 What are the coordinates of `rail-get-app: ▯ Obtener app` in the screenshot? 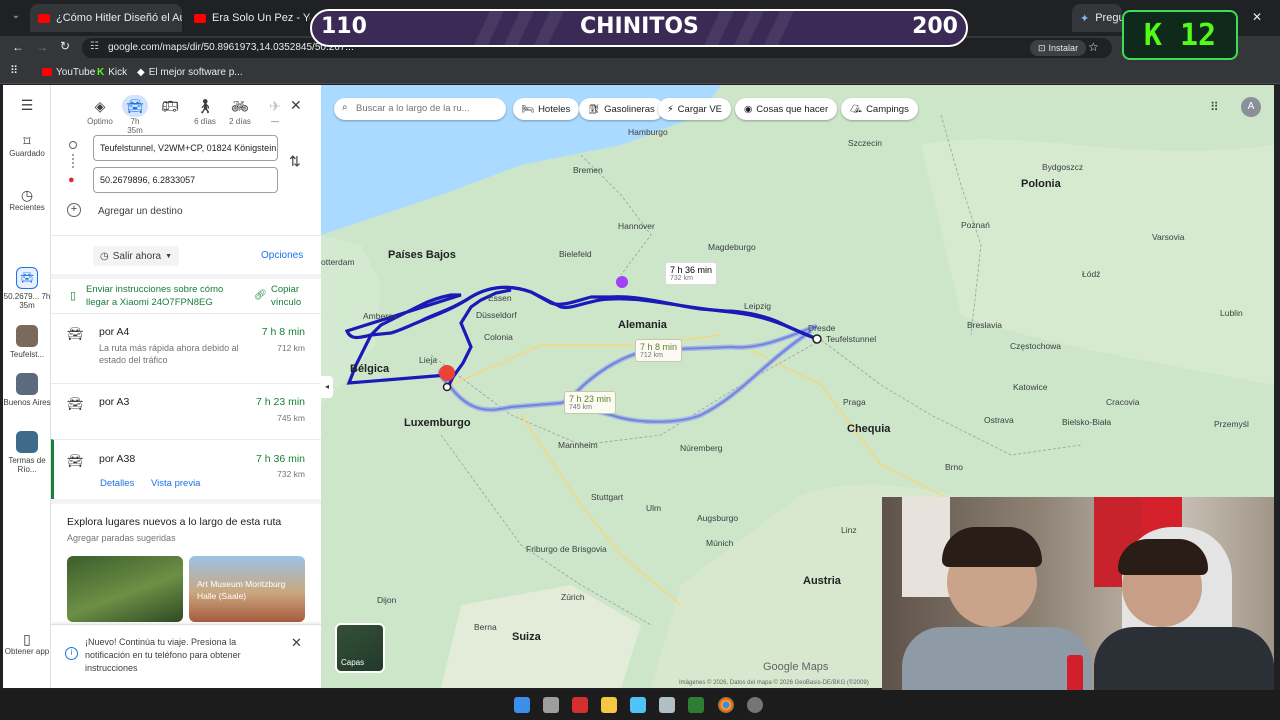 It's located at (27, 644).